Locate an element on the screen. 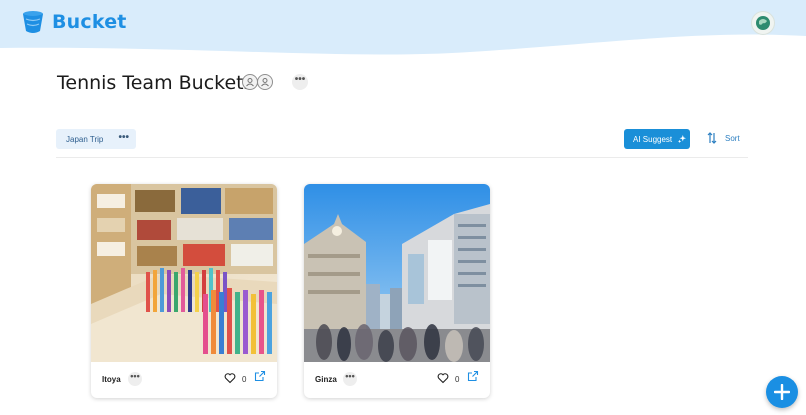  sparkle-icon is located at coordinates (682, 139).